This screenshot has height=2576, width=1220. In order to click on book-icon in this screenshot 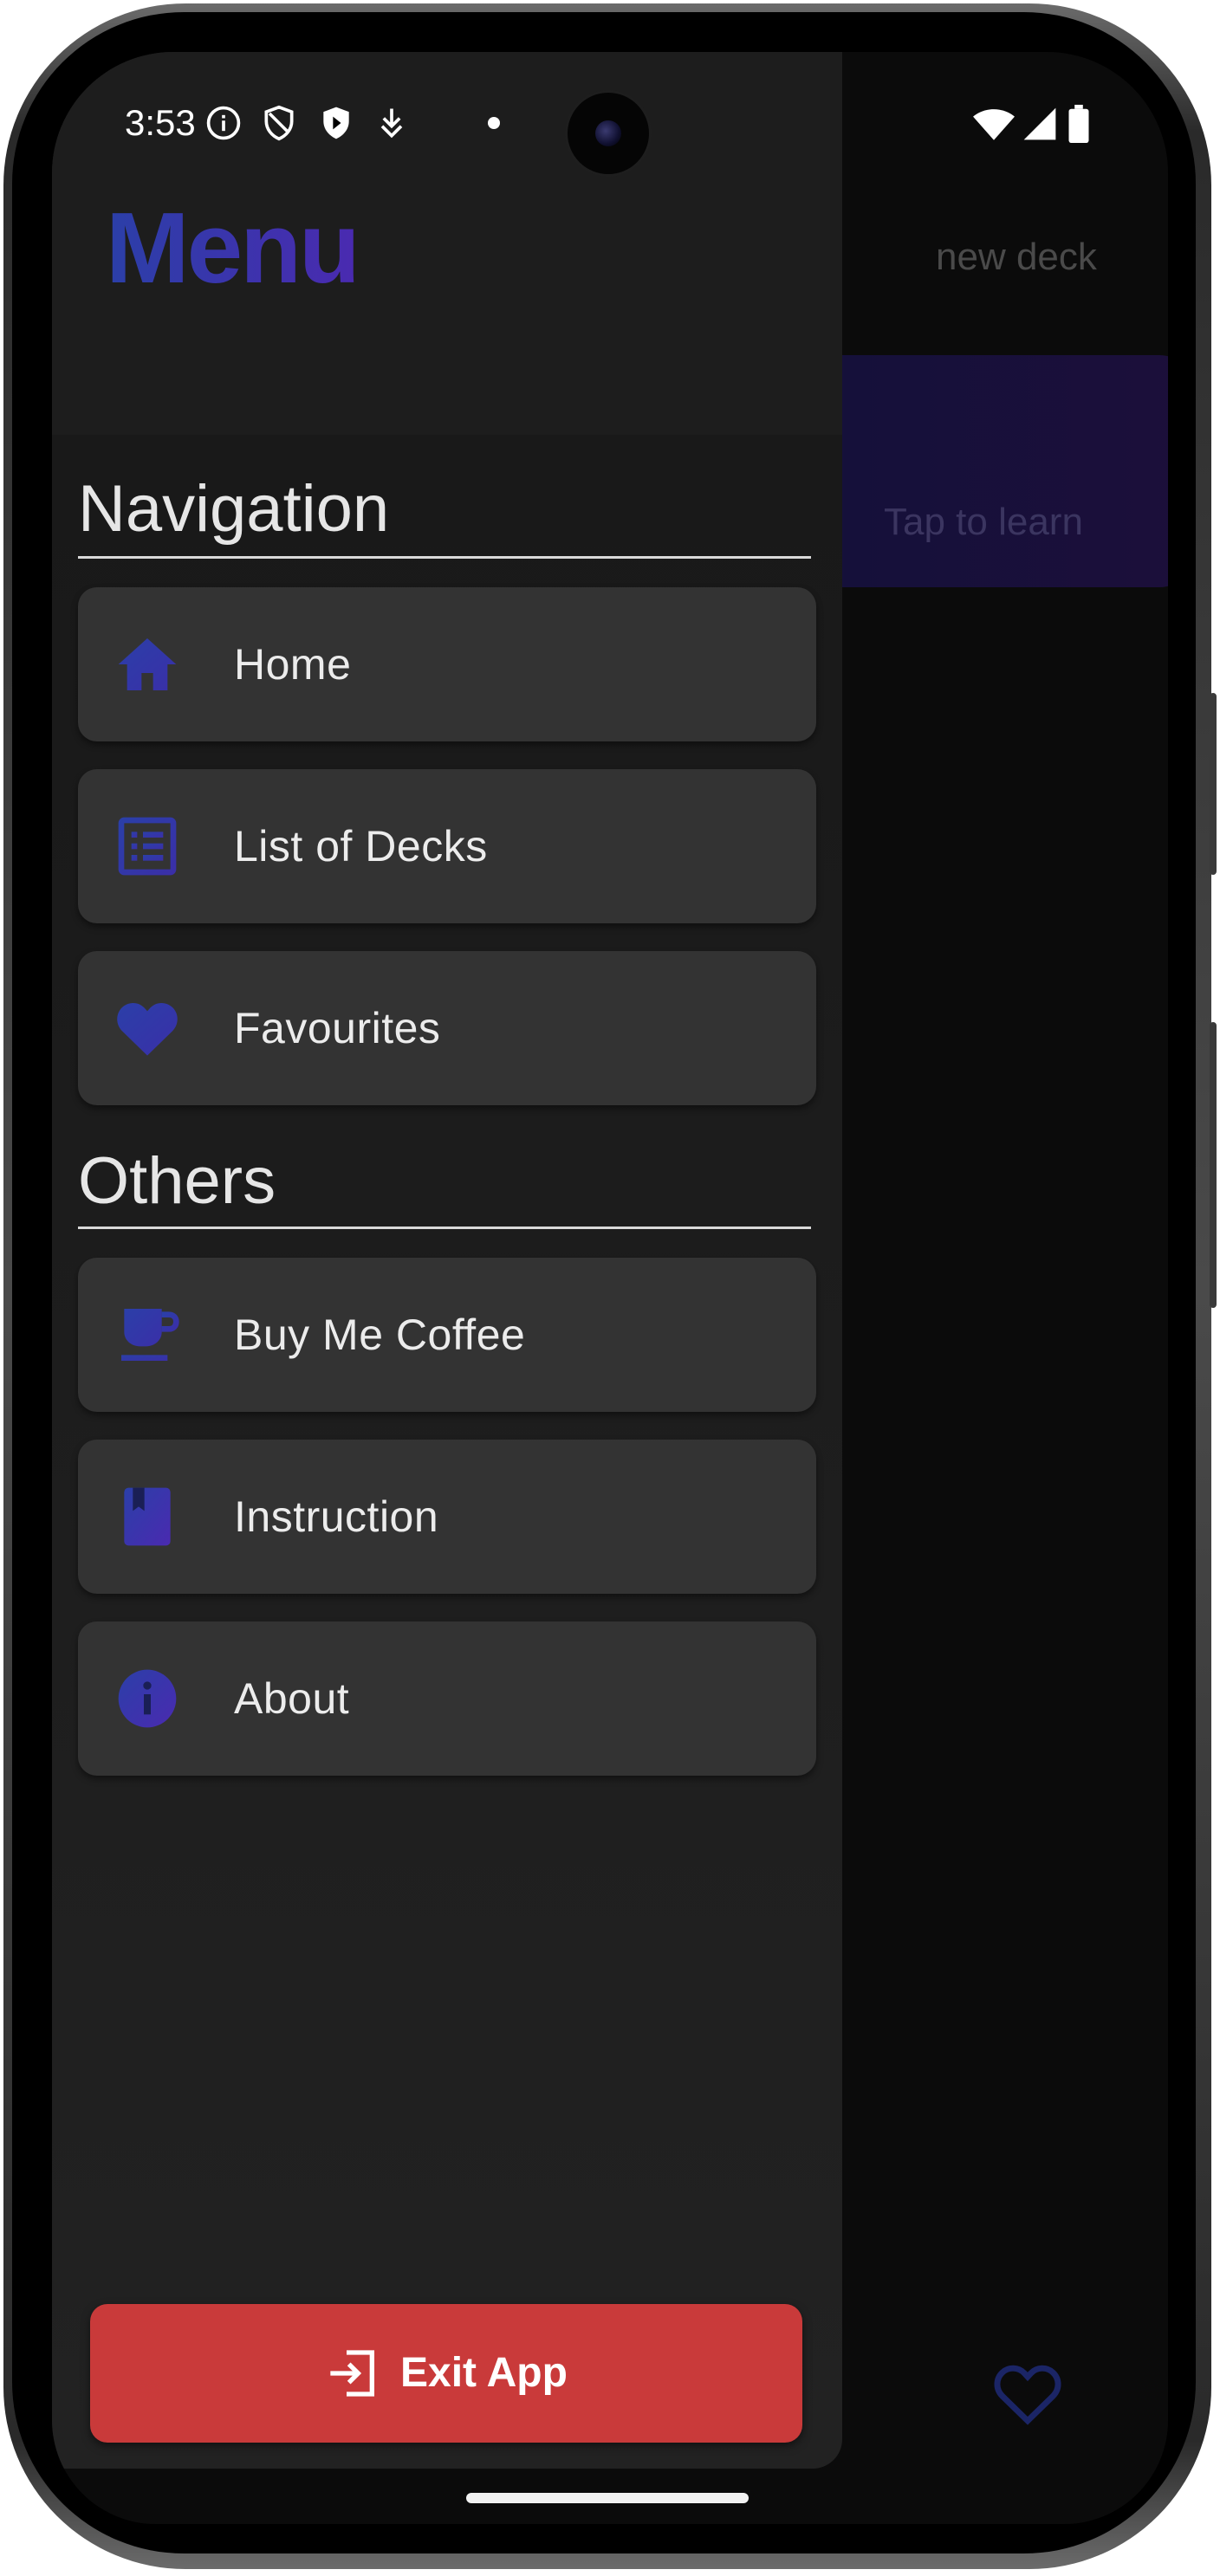, I will do `click(147, 1516)`.